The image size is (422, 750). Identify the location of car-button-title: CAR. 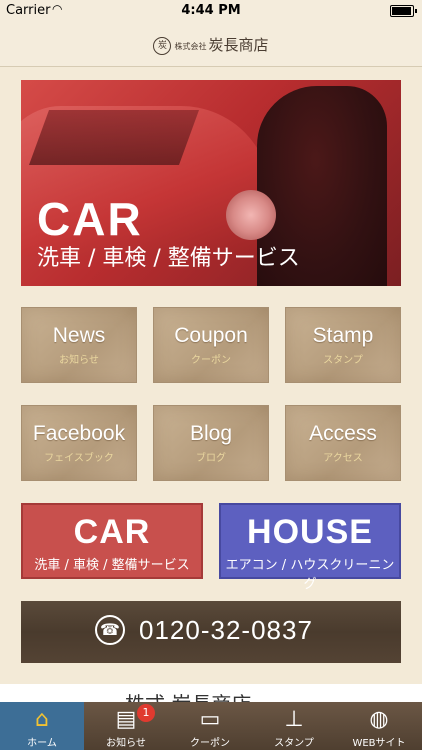
(112, 532).